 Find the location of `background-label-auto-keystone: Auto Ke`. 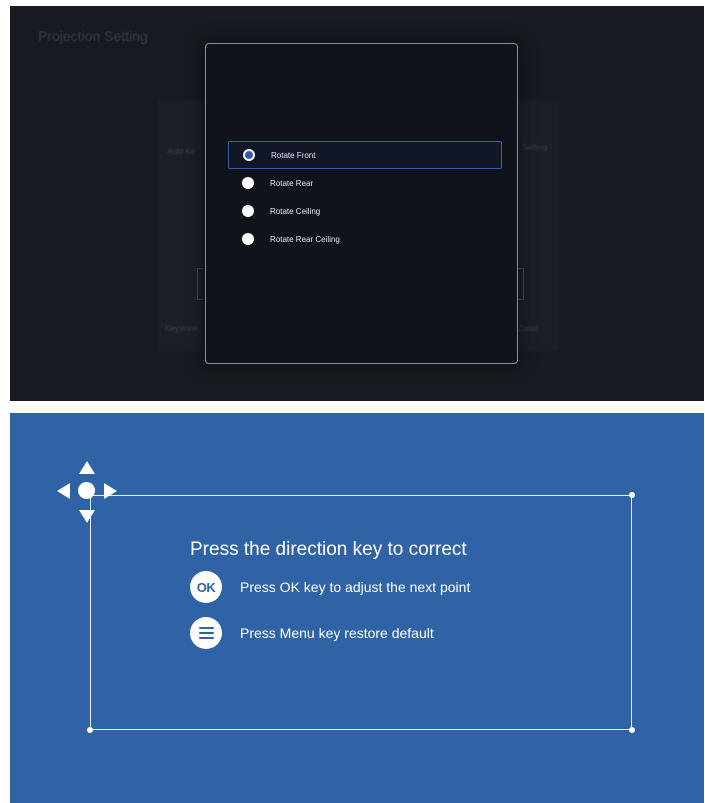

background-label-auto-keystone: Auto Ke is located at coordinates (181, 151).